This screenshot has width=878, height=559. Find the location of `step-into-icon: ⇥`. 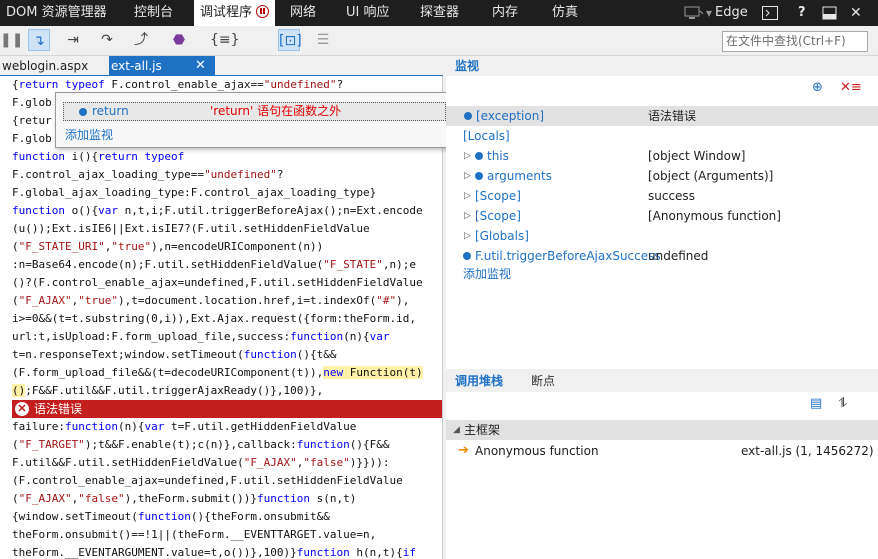

step-into-icon: ⇥ is located at coordinates (73, 40).